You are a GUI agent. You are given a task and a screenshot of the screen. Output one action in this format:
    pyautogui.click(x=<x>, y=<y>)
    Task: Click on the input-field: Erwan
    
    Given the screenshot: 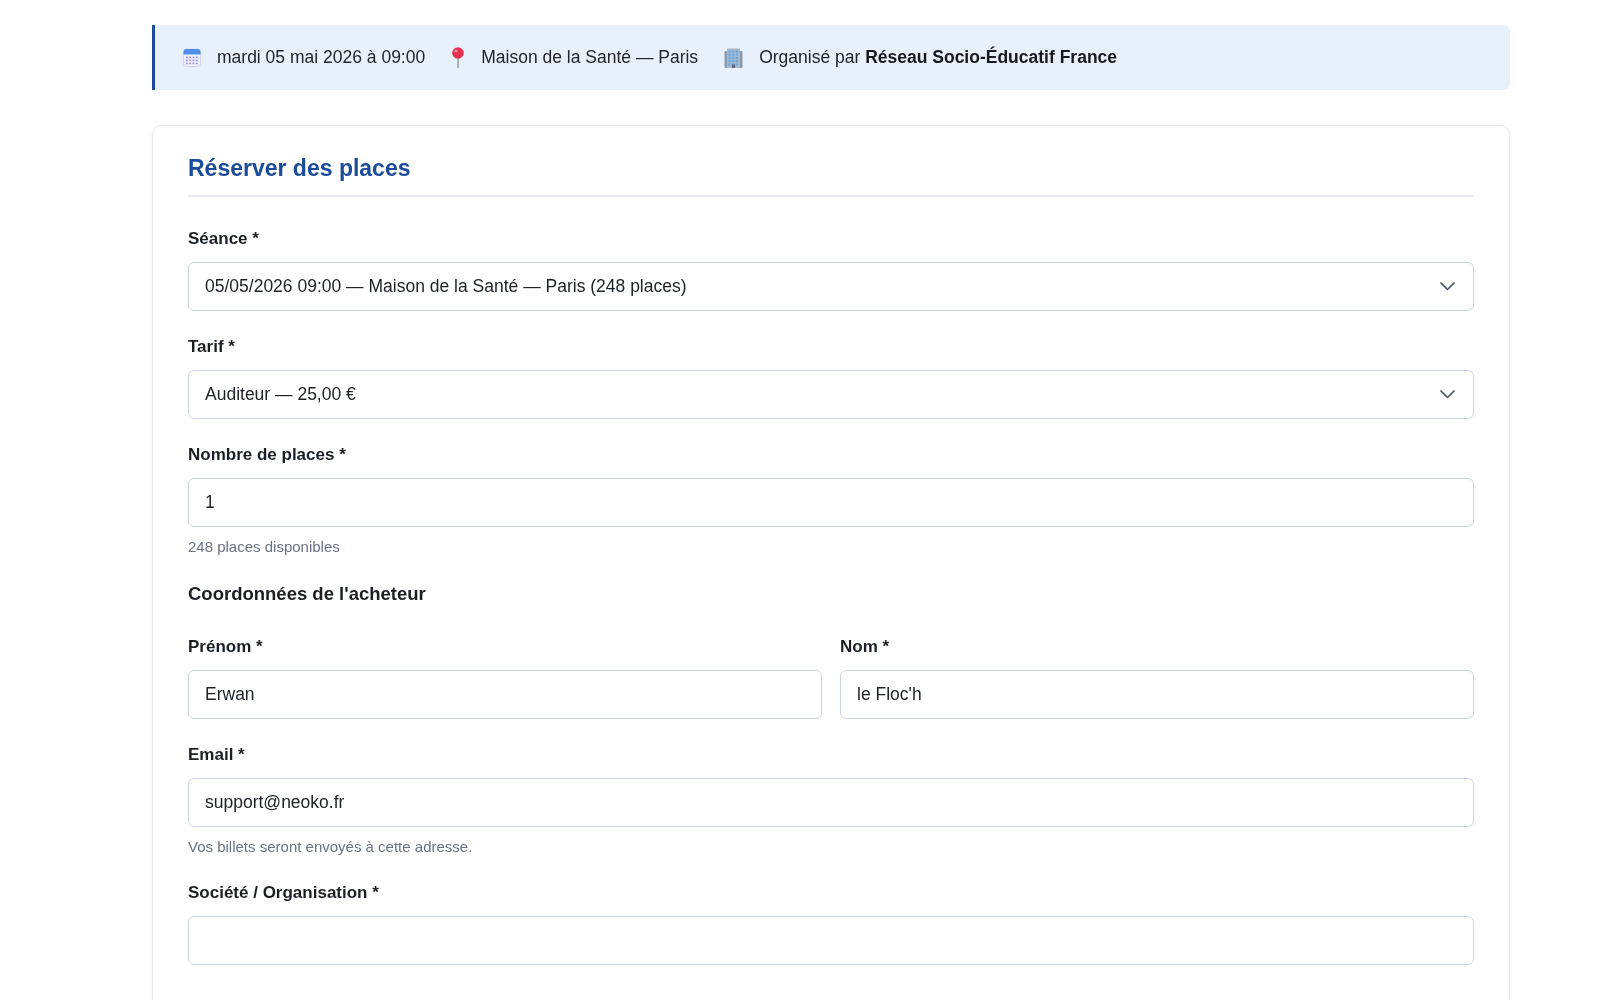 What is the action you would take?
    pyautogui.click(x=505, y=694)
    